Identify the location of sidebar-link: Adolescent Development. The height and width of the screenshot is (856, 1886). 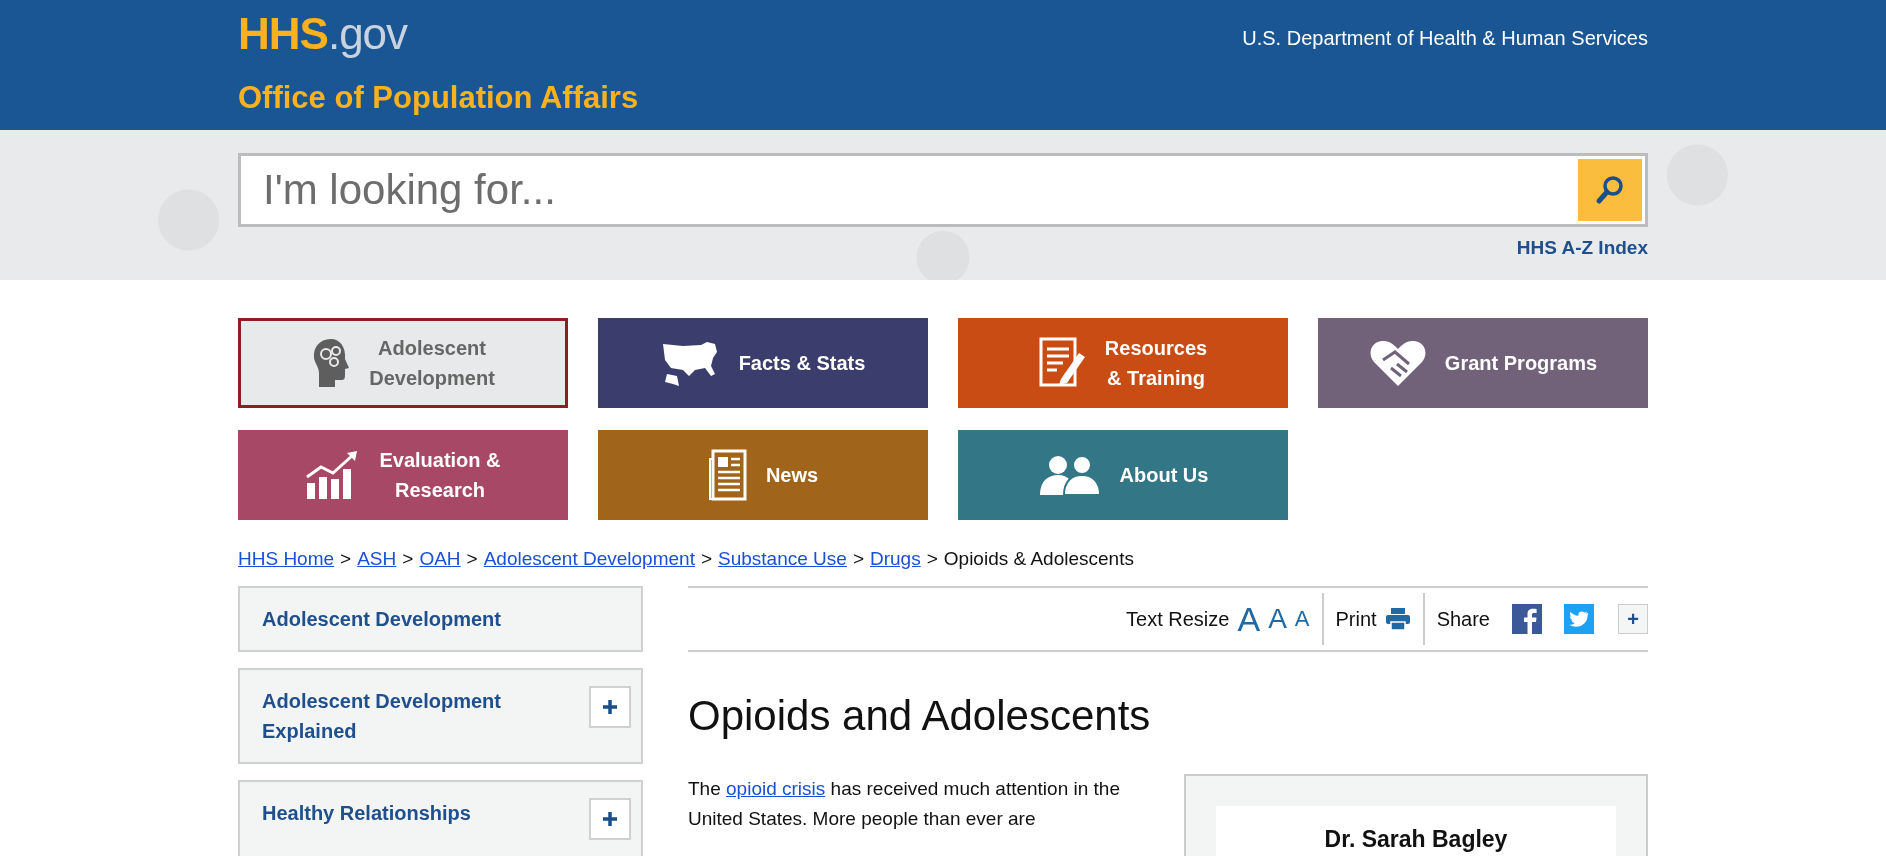
(412, 619).